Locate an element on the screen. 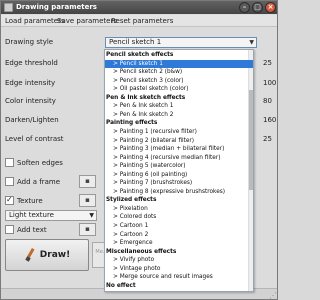 Image resolution: width=320 pixels, height=300 pixels. dropdown-option: > Cartoon 1 is located at coordinates (179, 226).